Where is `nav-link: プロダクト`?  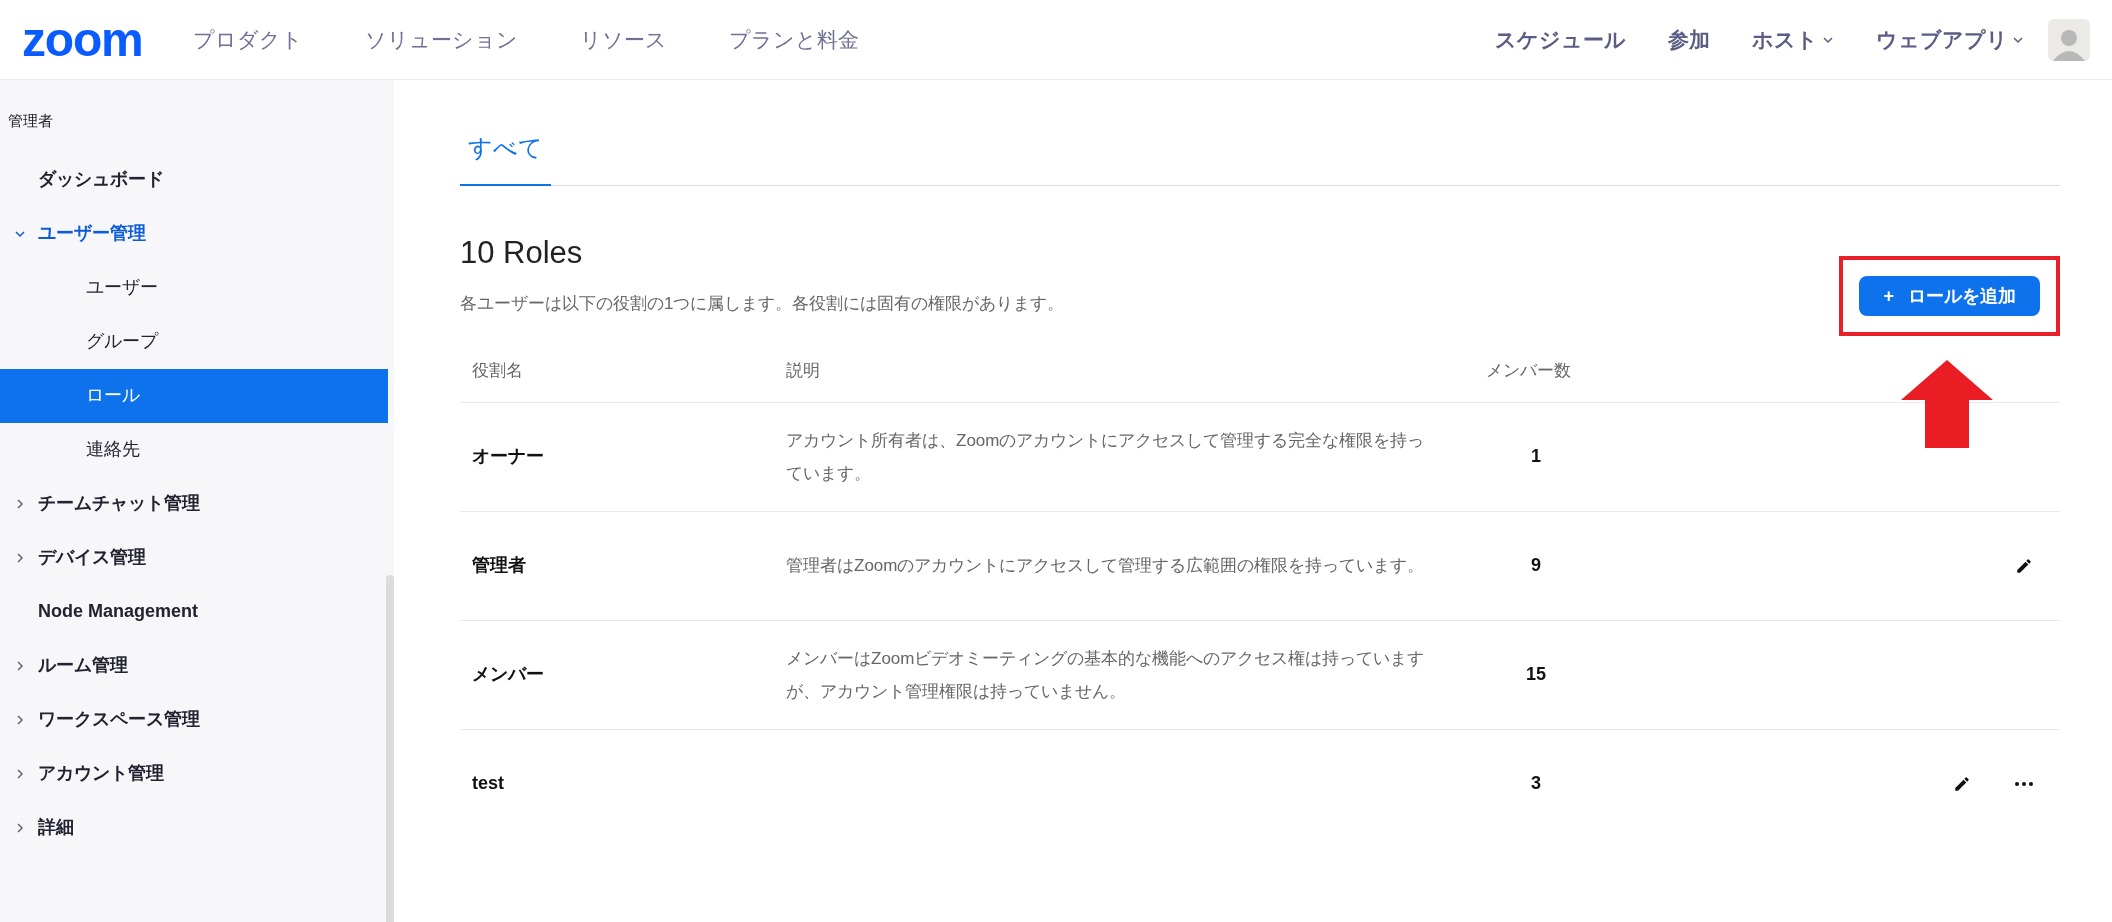
nav-link: プロダクト is located at coordinates (247, 39).